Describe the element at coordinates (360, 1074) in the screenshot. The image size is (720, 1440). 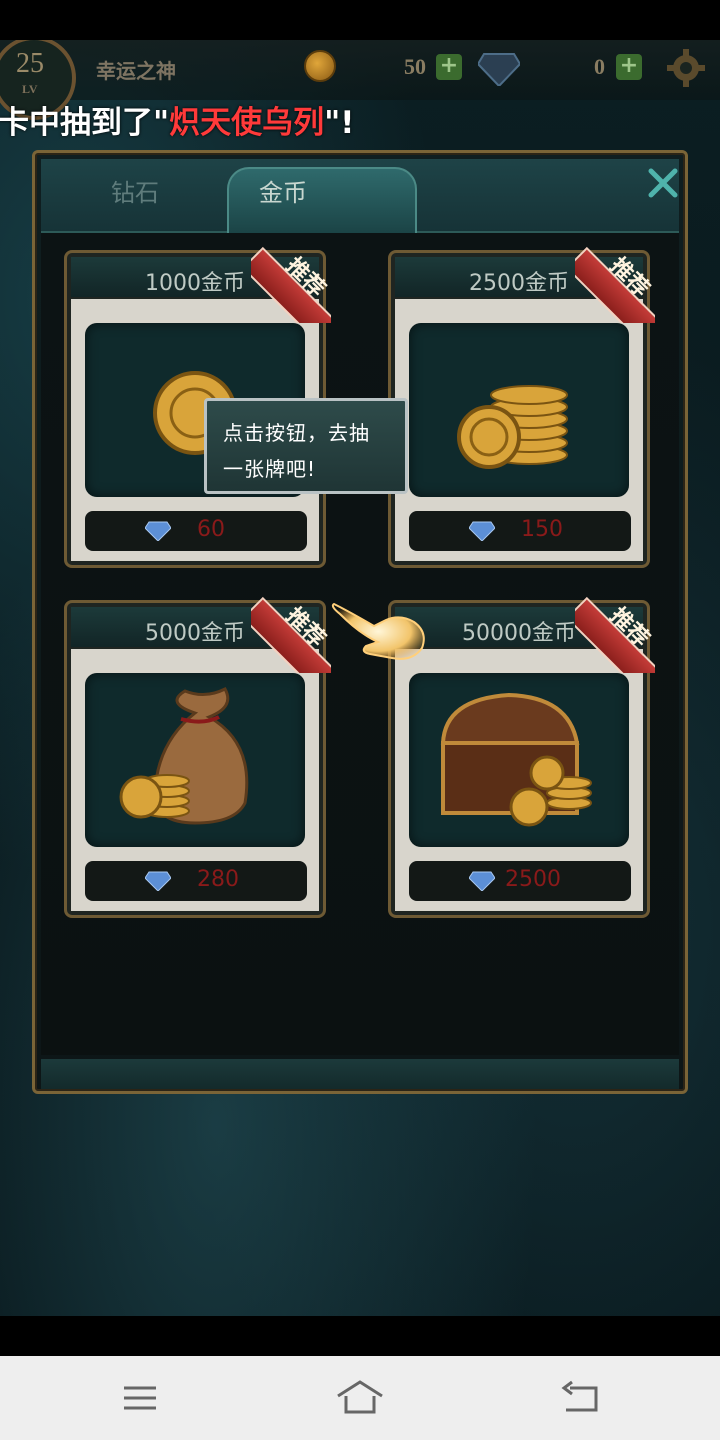
I see `dialog-footer` at that location.